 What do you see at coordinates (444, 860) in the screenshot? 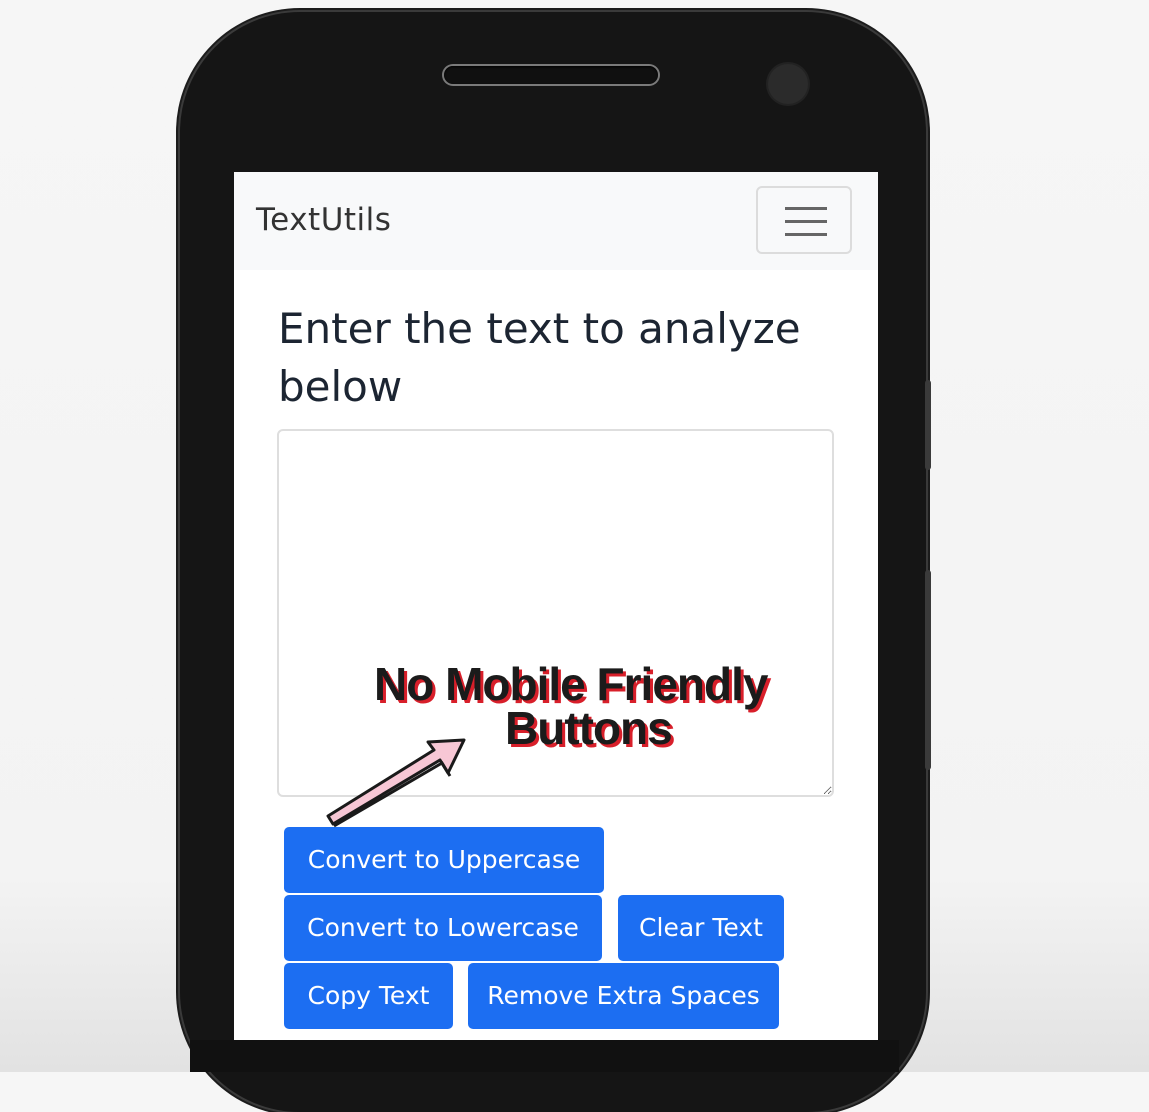
I see `convert-uppercase-button: Convert to Uppercase` at bounding box center [444, 860].